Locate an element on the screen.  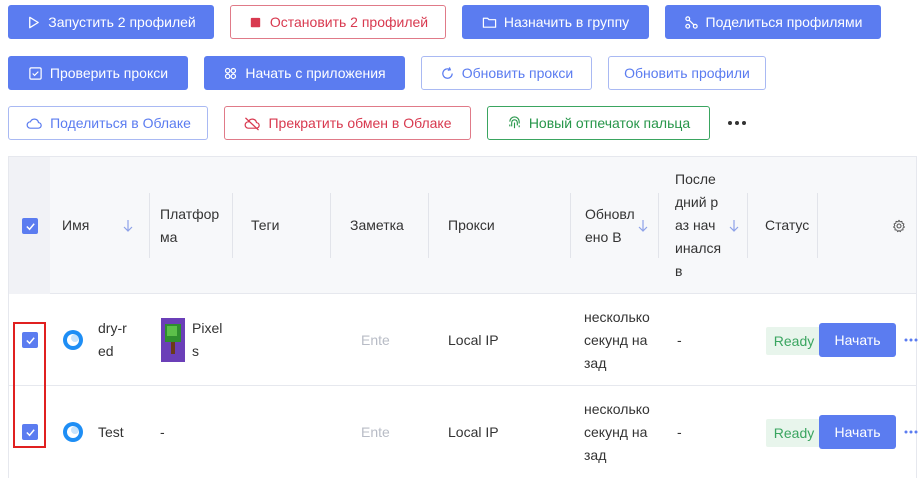
check-proxy-label: Проверить прокси is located at coordinates (109, 73).